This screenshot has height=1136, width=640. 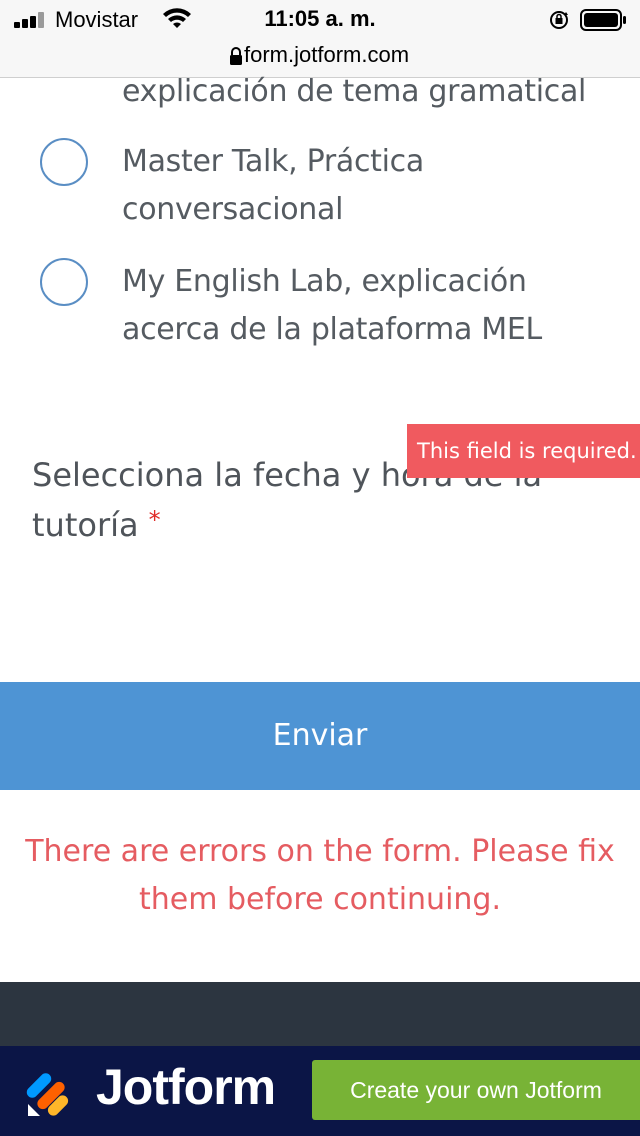 I want to click on url-text: form.jotform.com, so click(x=326, y=55).